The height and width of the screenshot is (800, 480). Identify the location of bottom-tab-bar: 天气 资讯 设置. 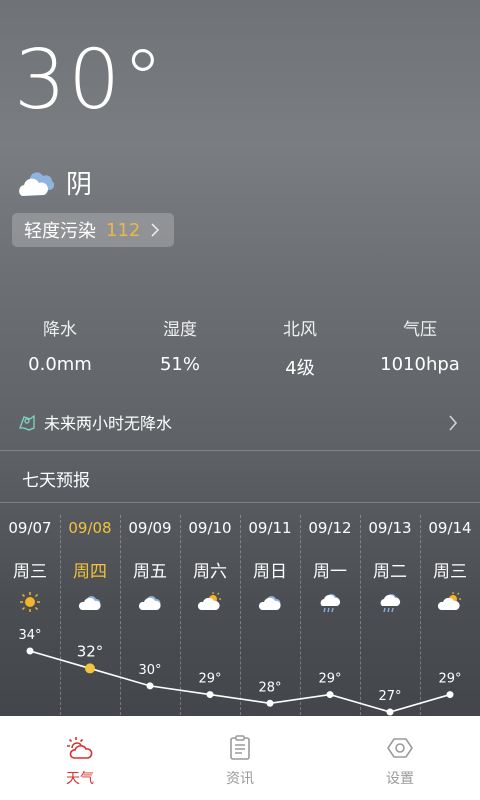
(240, 758).